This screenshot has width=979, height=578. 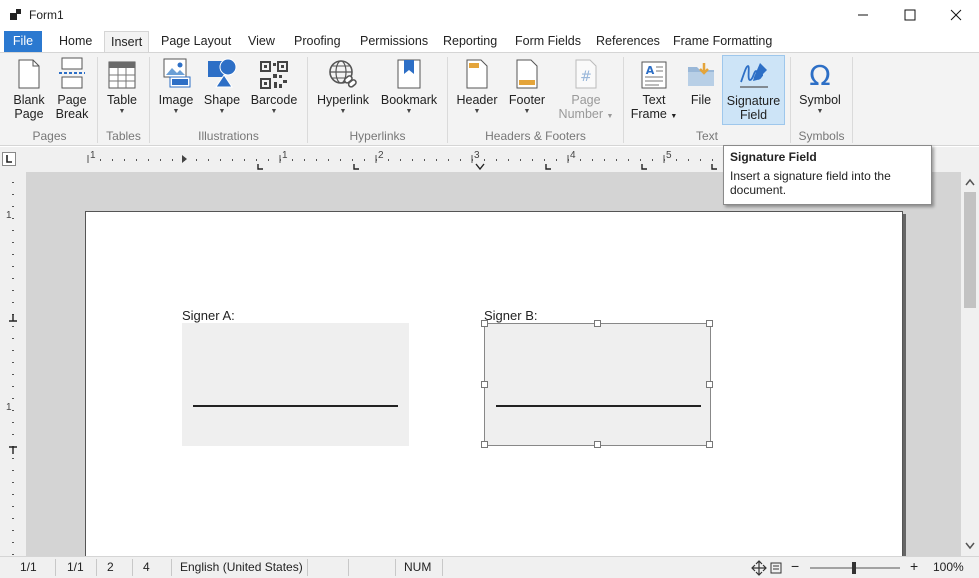 I want to click on svg-text: Ω, so click(x=819, y=74).